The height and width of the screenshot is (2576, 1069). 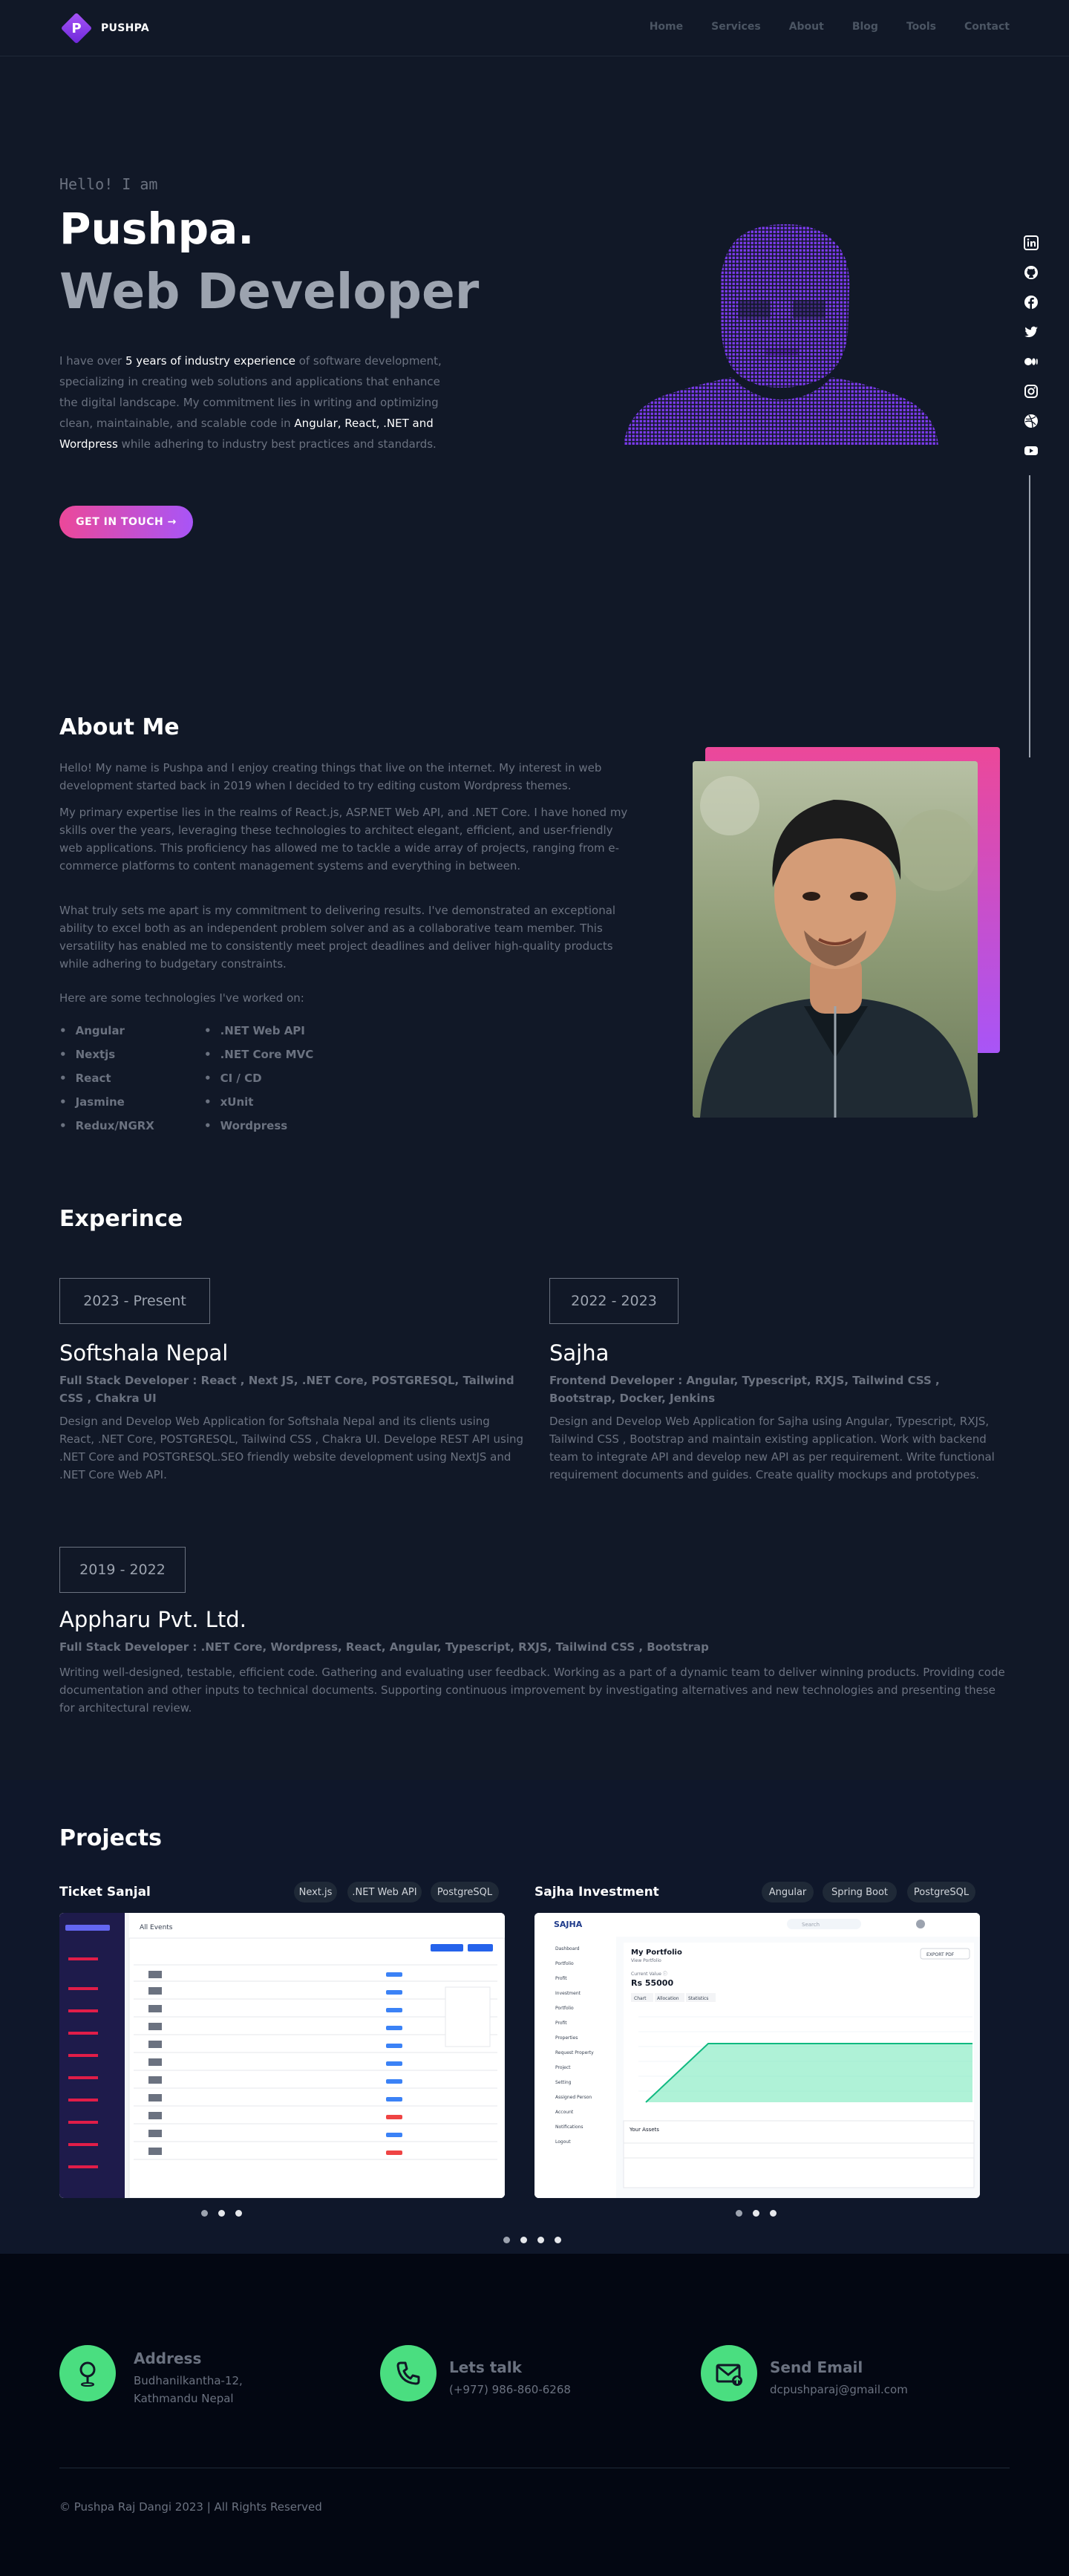 What do you see at coordinates (532, 2240) in the screenshot?
I see `projects-pagination-dots` at bounding box center [532, 2240].